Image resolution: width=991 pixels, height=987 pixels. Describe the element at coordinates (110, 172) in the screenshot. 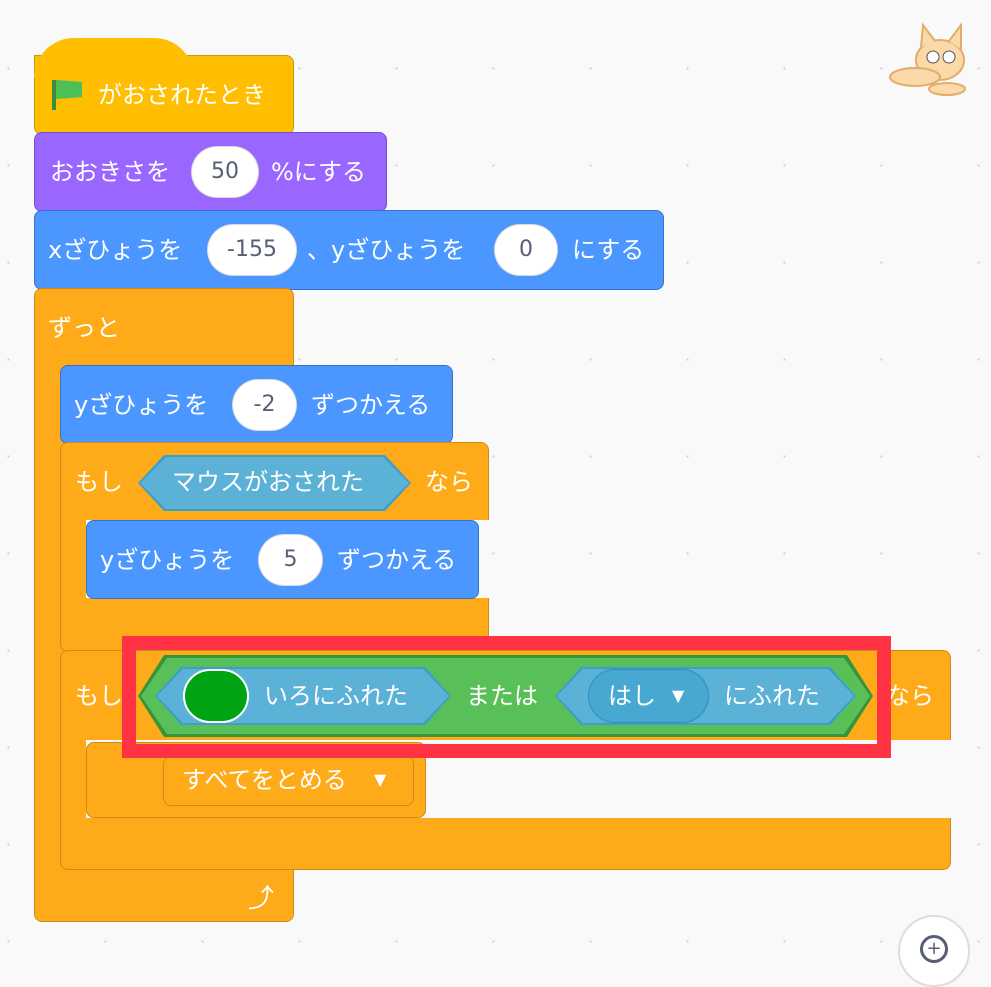

I see `size-label: おおきさを` at that location.